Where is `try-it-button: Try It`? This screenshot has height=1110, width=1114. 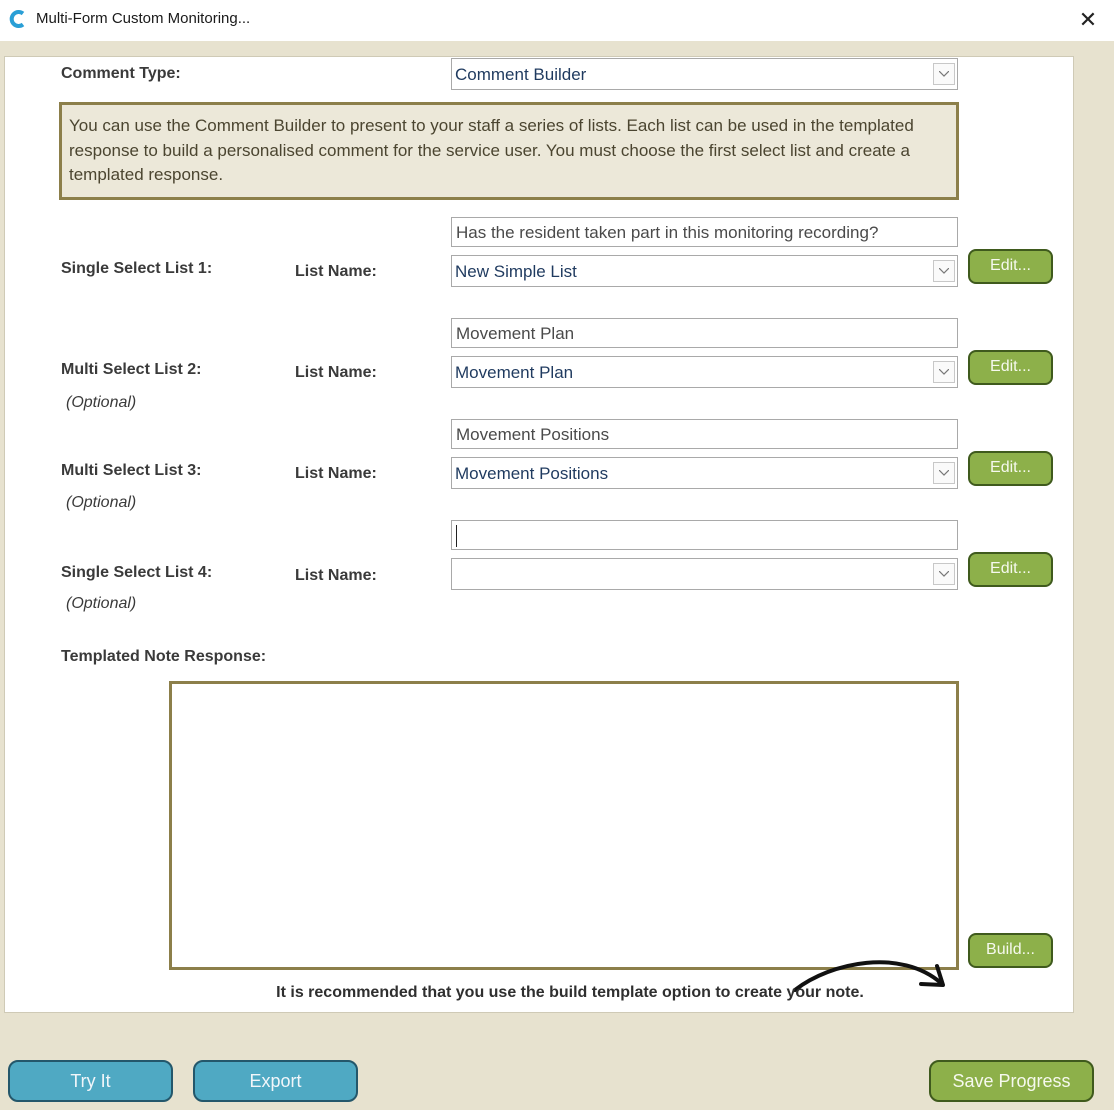 try-it-button: Try It is located at coordinates (90, 1081).